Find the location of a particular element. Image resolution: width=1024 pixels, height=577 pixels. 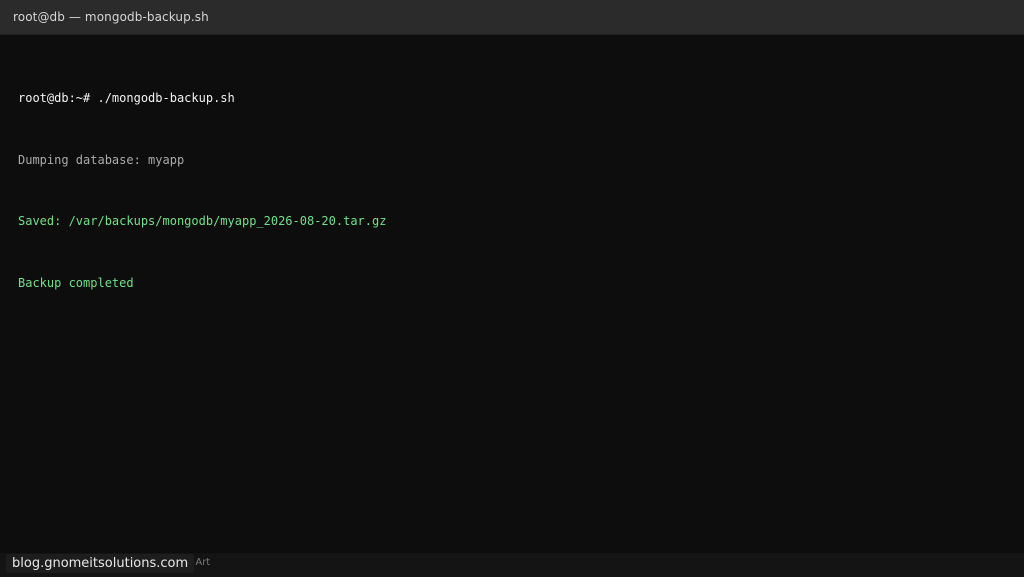

shell-command: ./mongodb-backup.sh is located at coordinates (166, 98).